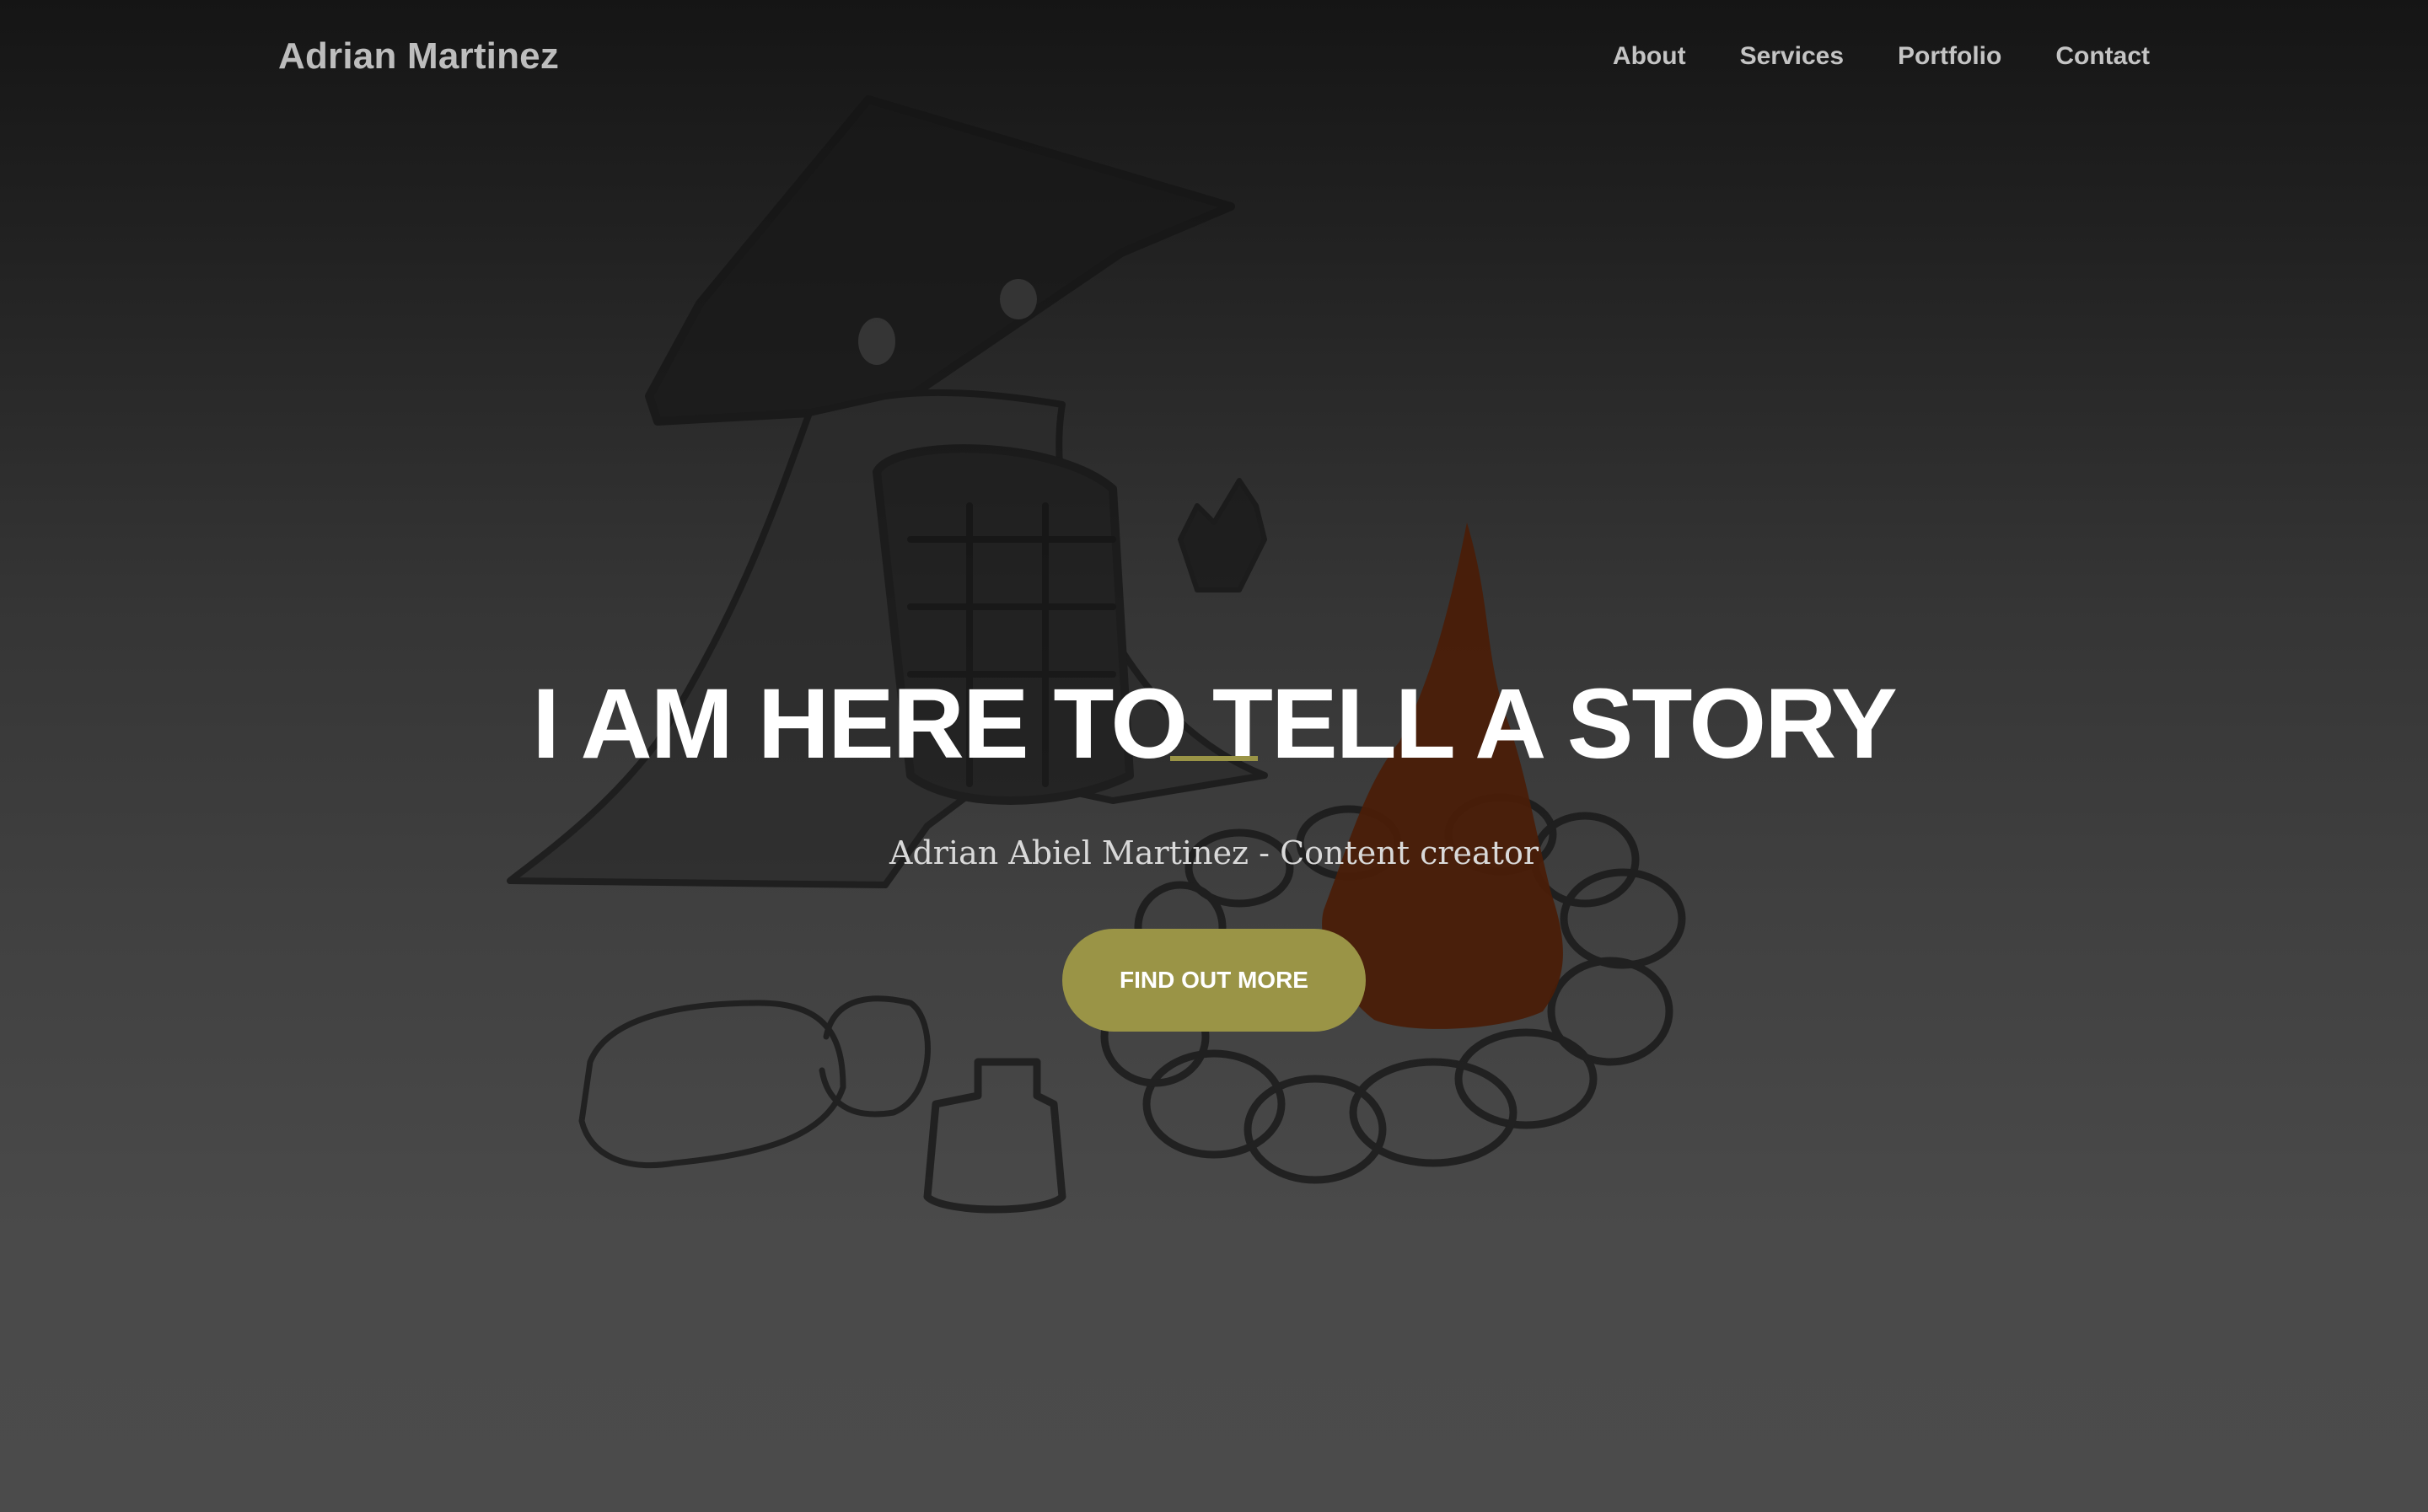 The image size is (2428, 1512). What do you see at coordinates (1214, 980) in the screenshot?
I see `find-out-more-button: FIND OUT MORE` at bounding box center [1214, 980].